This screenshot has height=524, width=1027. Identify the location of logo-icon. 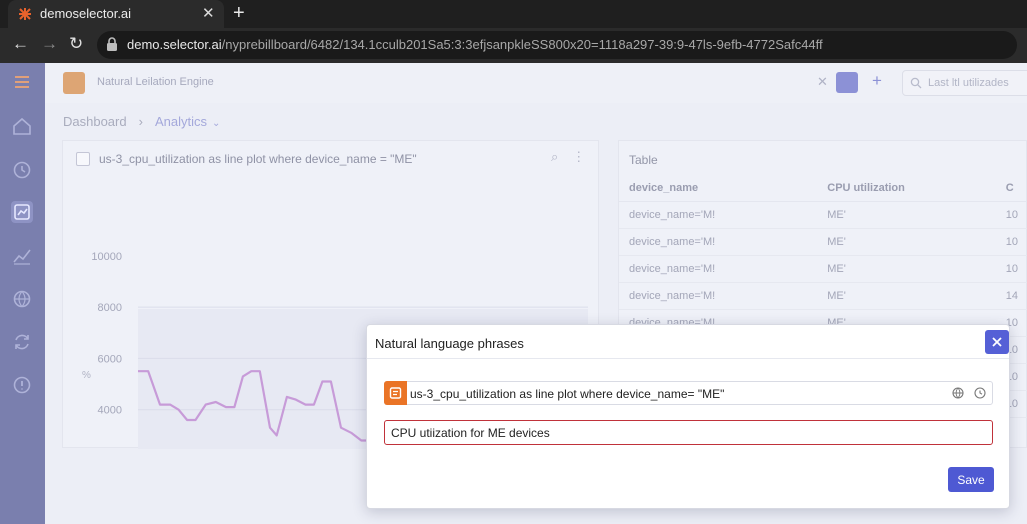
(74, 83).